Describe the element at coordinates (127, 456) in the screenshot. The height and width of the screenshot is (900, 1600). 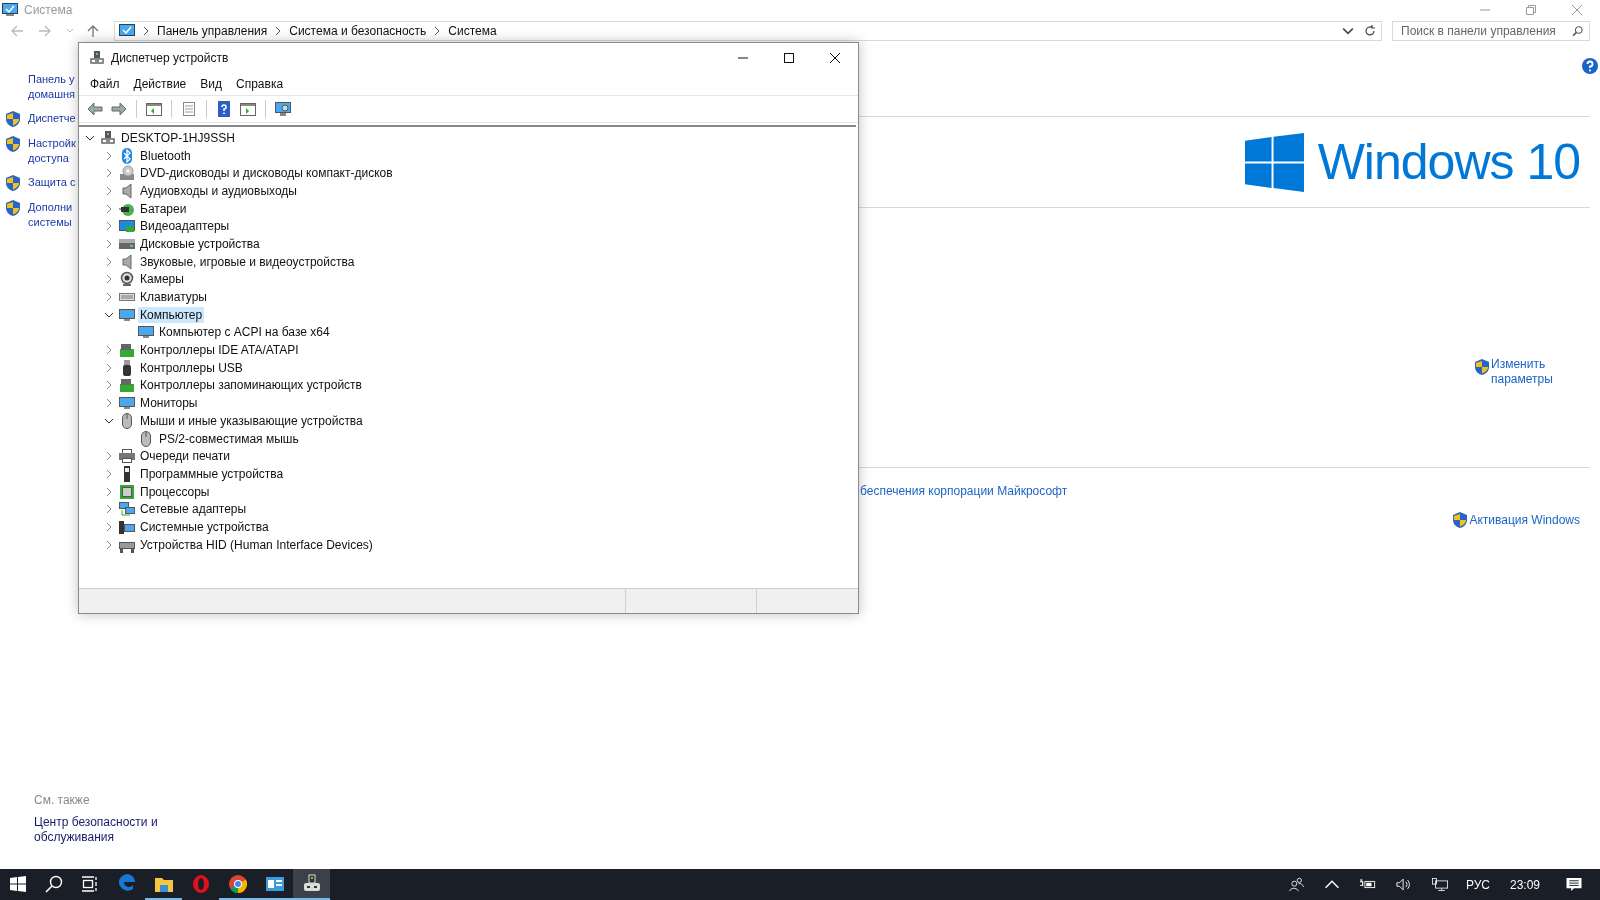
I see `printer-icon` at that location.